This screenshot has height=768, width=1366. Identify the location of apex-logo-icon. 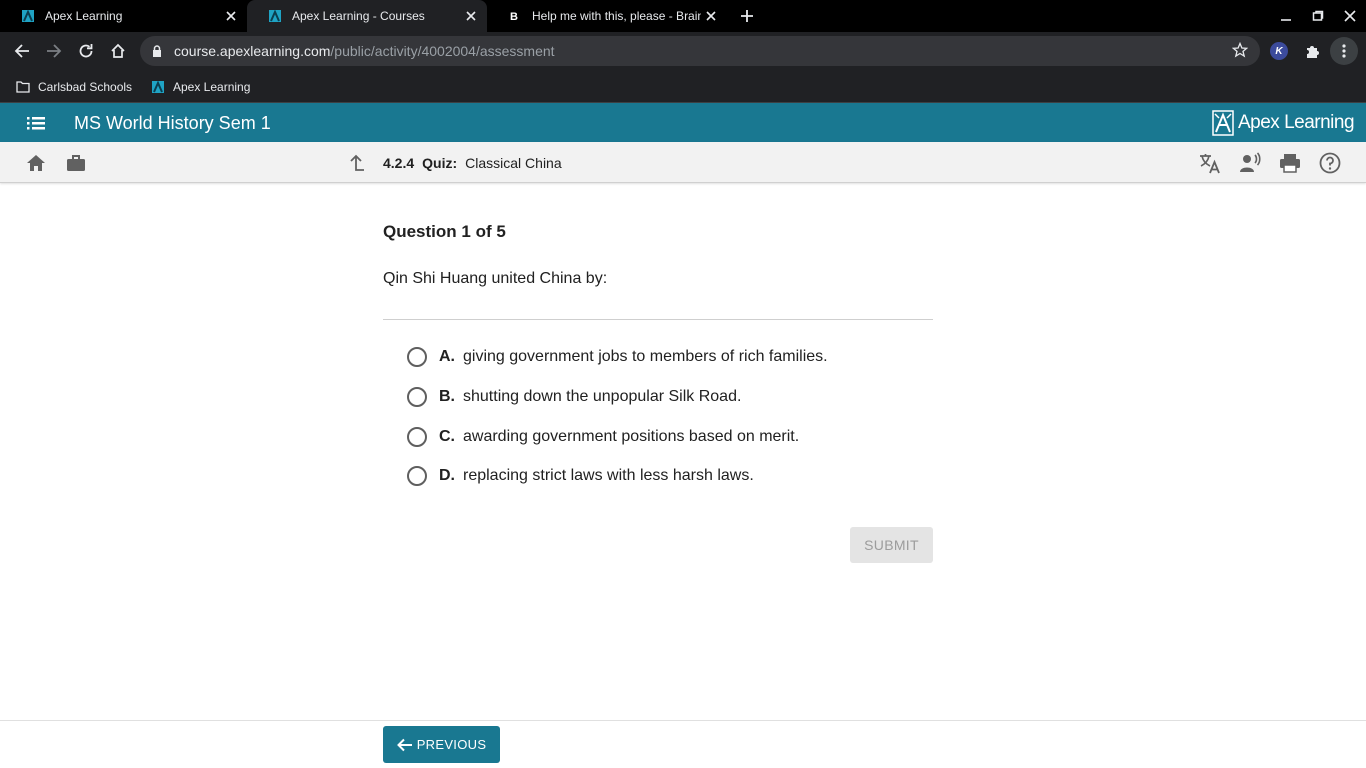
(1223, 123).